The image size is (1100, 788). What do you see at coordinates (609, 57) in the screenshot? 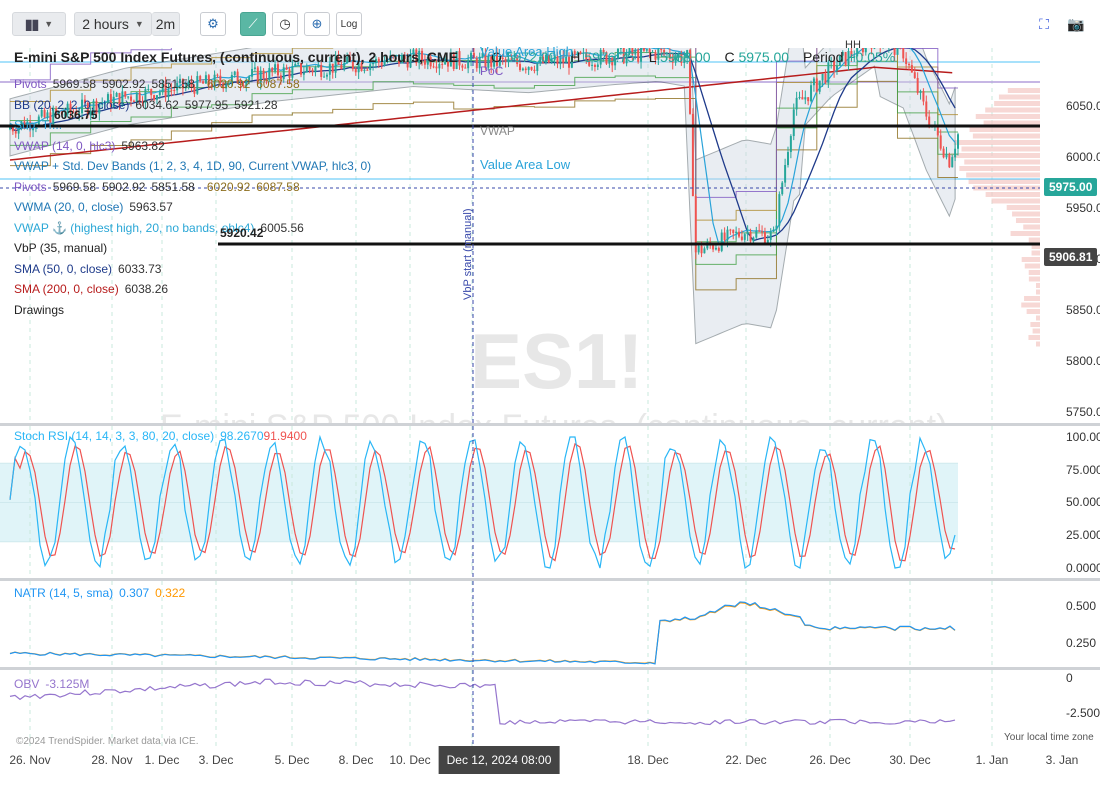
I see `ohlc-high: 5976.75` at bounding box center [609, 57].